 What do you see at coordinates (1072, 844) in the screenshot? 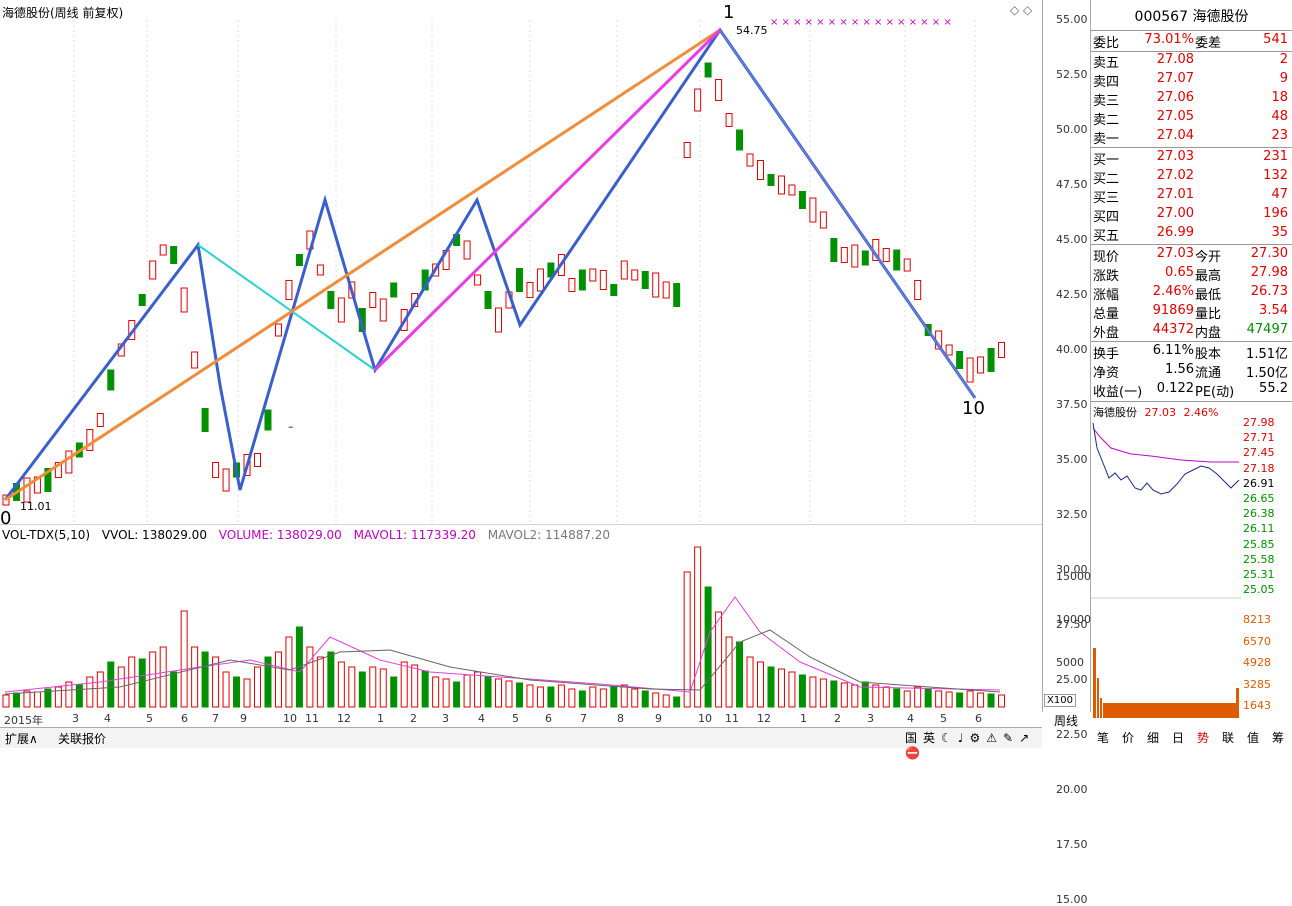
I see `price-tick: 17.50` at bounding box center [1072, 844].